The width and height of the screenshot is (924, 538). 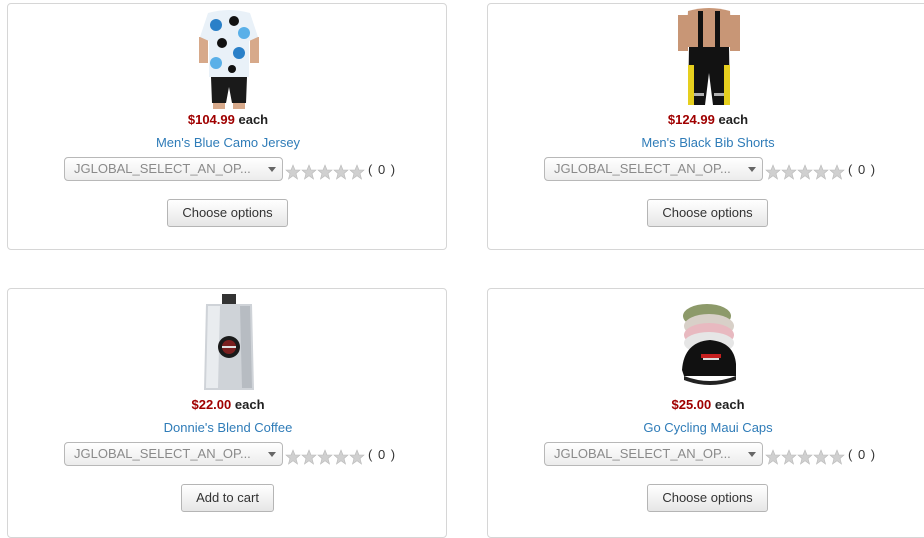 I want to click on price-line: $104.99 each, so click(x=228, y=119).